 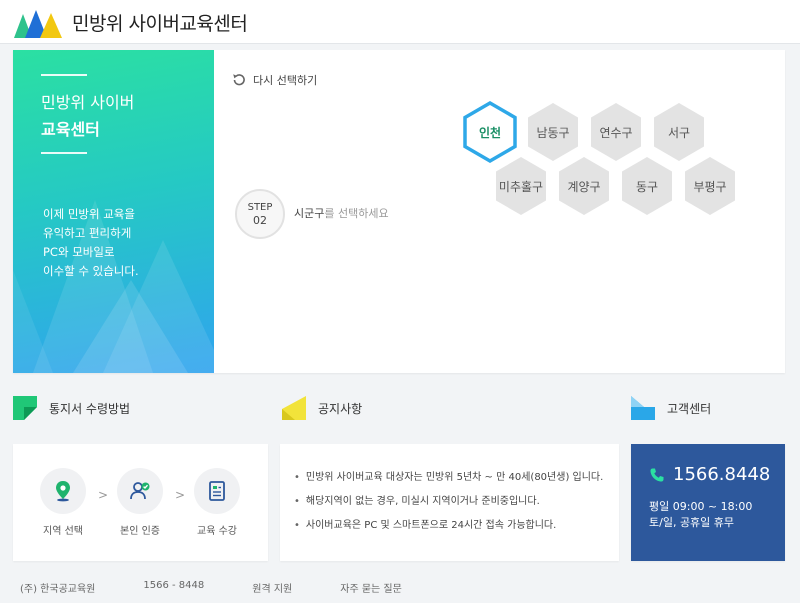 What do you see at coordinates (272, 587) in the screenshot?
I see `footer-remote-support-link: 원격 지원` at bounding box center [272, 587].